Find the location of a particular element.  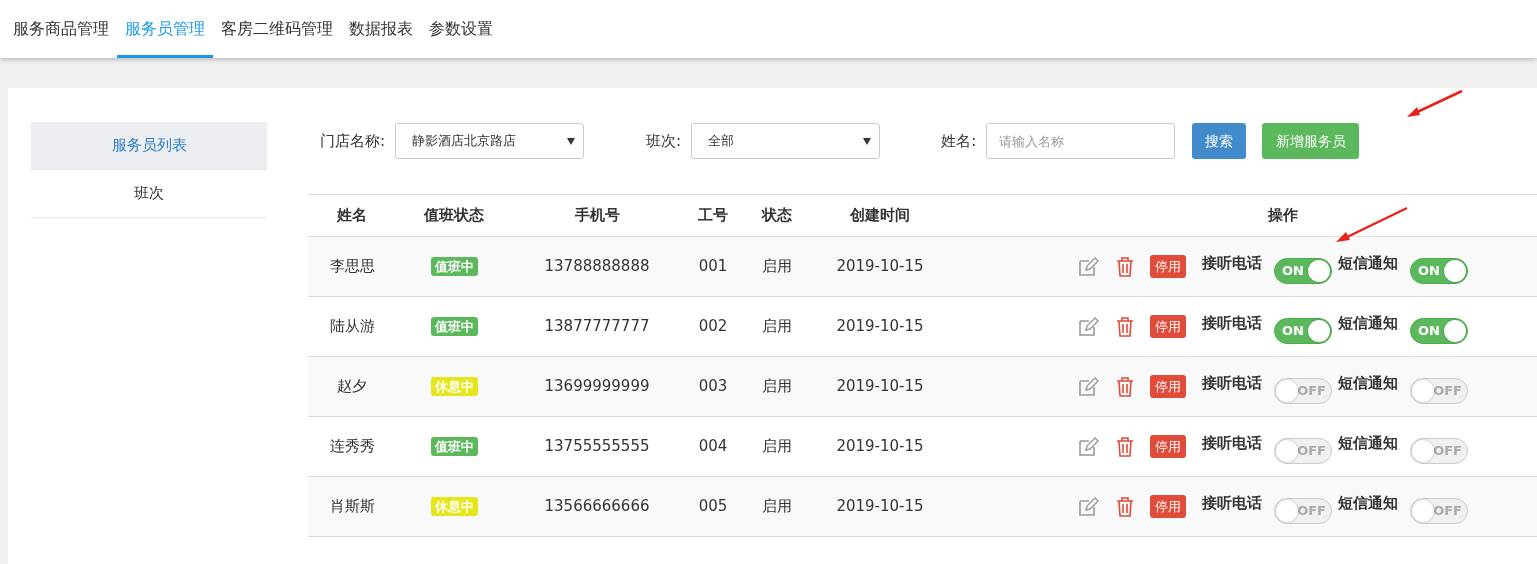

table-cell-text: 001 is located at coordinates (713, 267).